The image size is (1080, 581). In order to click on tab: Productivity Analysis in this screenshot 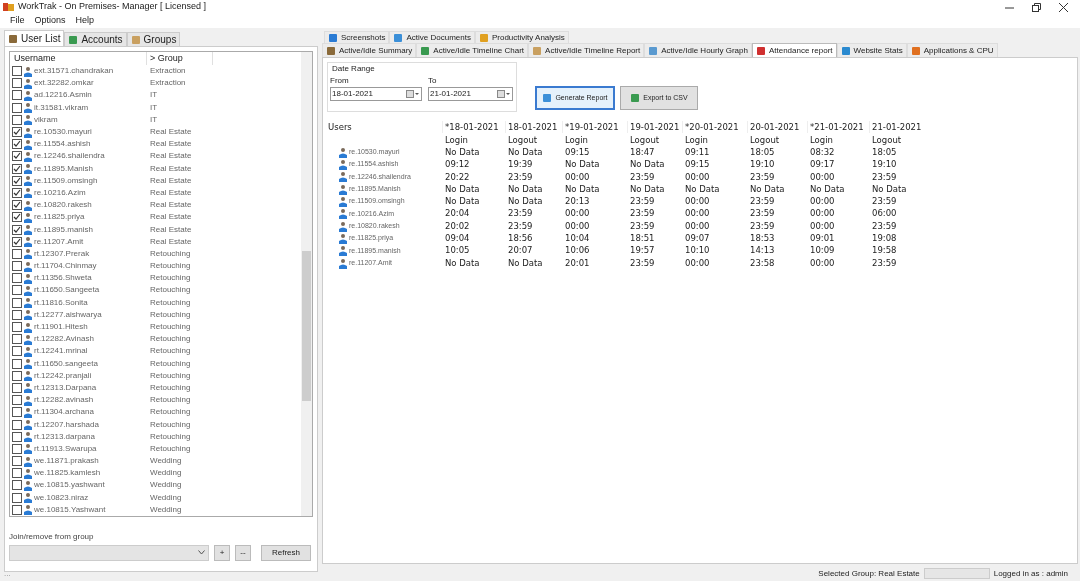, I will do `click(521, 37)`.